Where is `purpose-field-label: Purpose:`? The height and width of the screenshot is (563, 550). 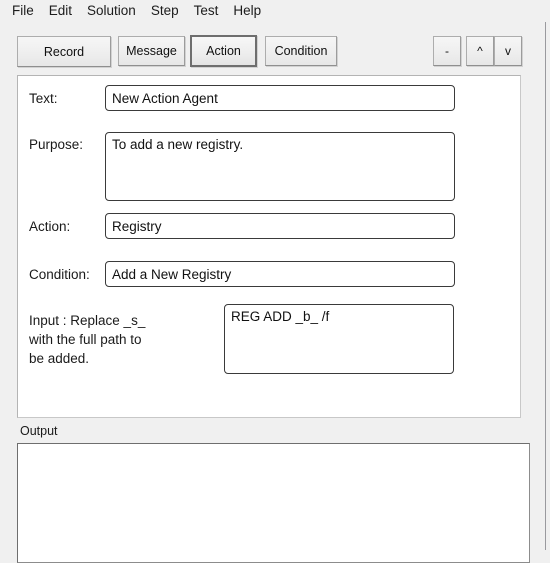
purpose-field-label: Purpose: is located at coordinates (56, 144).